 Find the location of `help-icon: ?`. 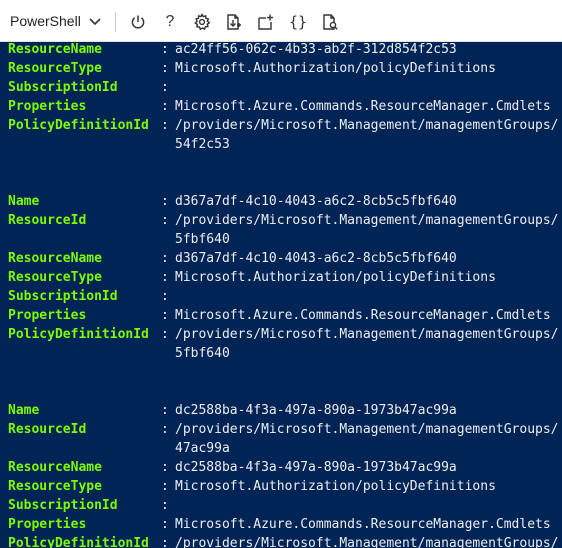

help-icon: ? is located at coordinates (170, 21).